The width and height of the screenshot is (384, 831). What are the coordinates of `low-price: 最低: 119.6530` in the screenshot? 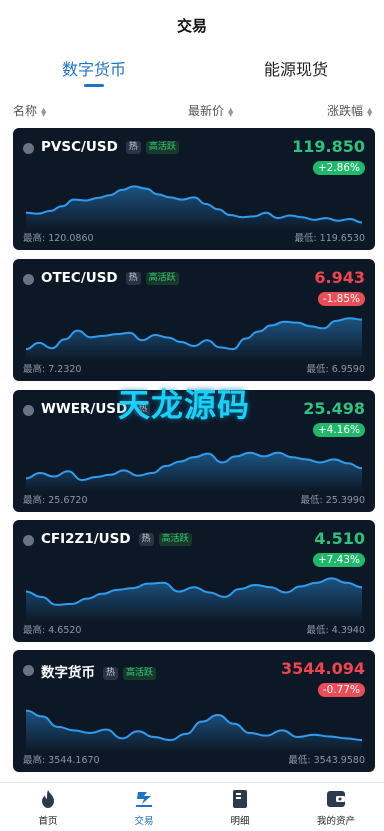 It's located at (329, 238).